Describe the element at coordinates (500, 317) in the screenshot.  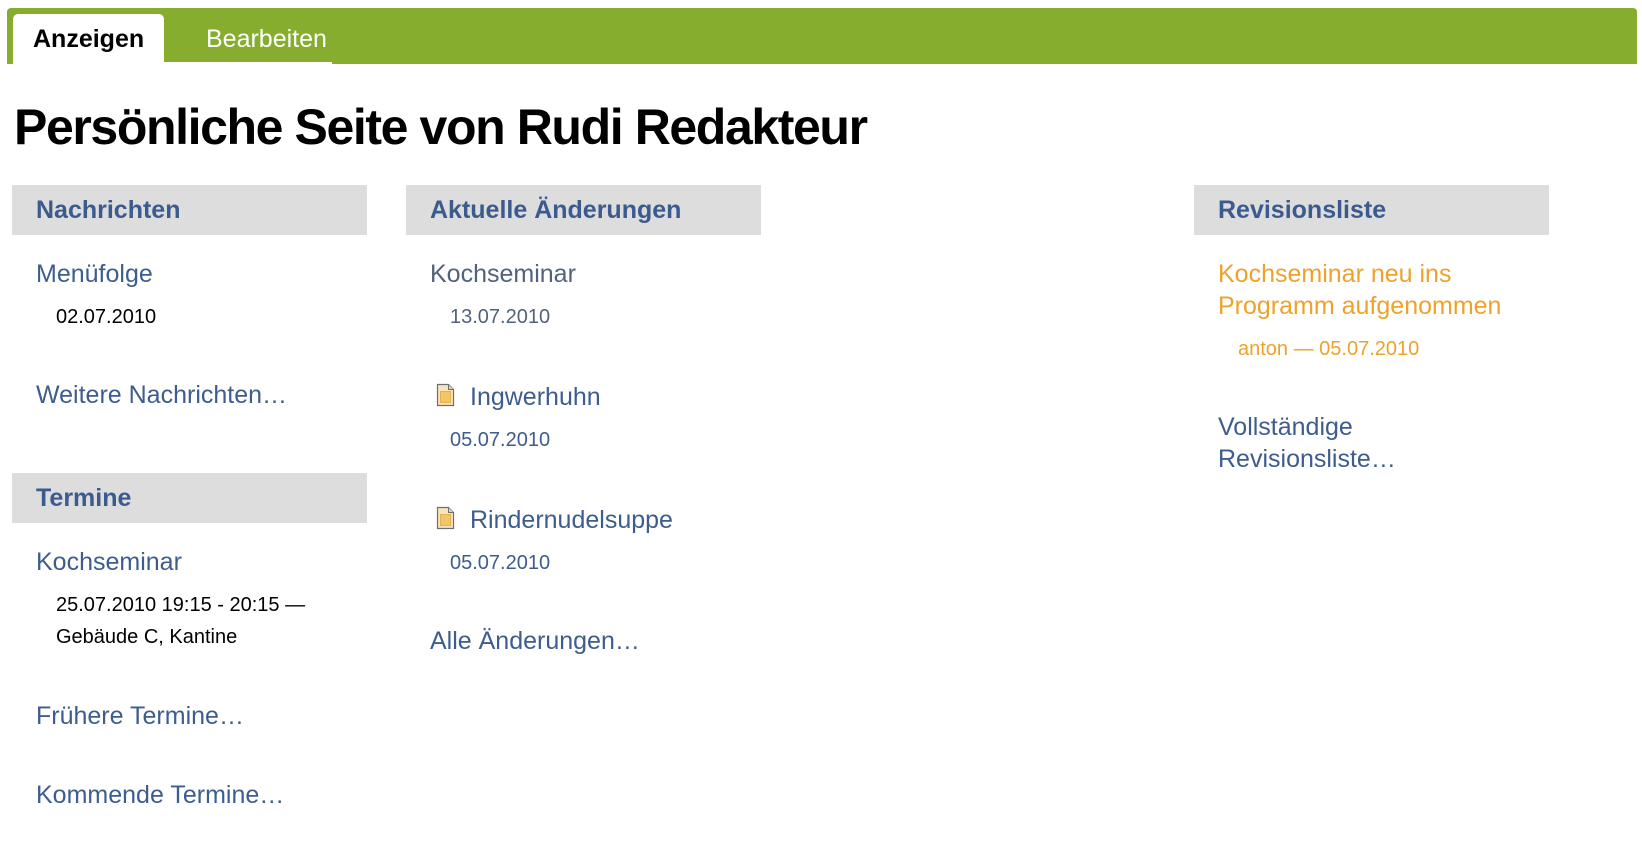
I see `recent-item-date: 13.07.2010` at that location.